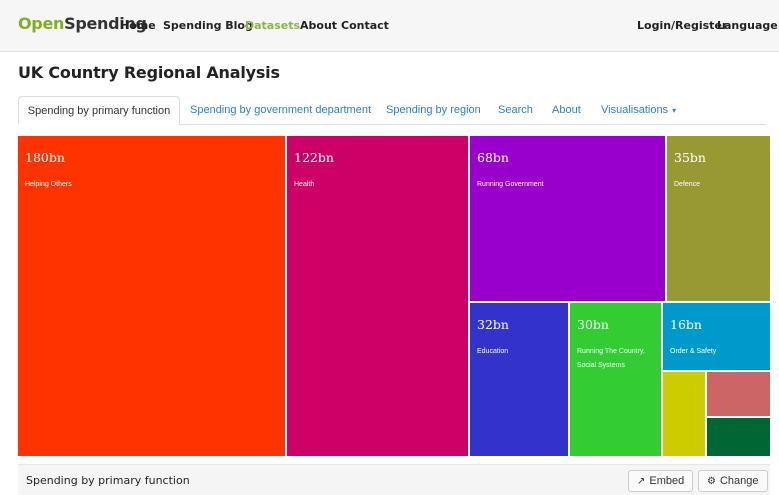  Describe the element at coordinates (45, 157) in the screenshot. I see `treemap-cell-value: 180bn` at that location.